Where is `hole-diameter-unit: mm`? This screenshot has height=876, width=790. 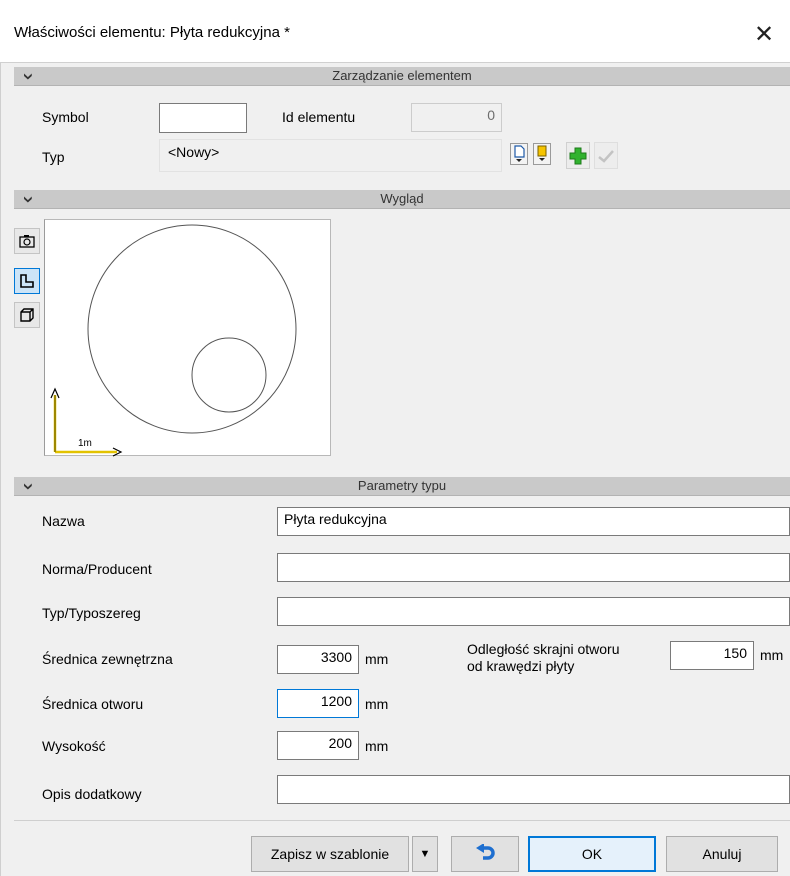 hole-diameter-unit: mm is located at coordinates (377, 704).